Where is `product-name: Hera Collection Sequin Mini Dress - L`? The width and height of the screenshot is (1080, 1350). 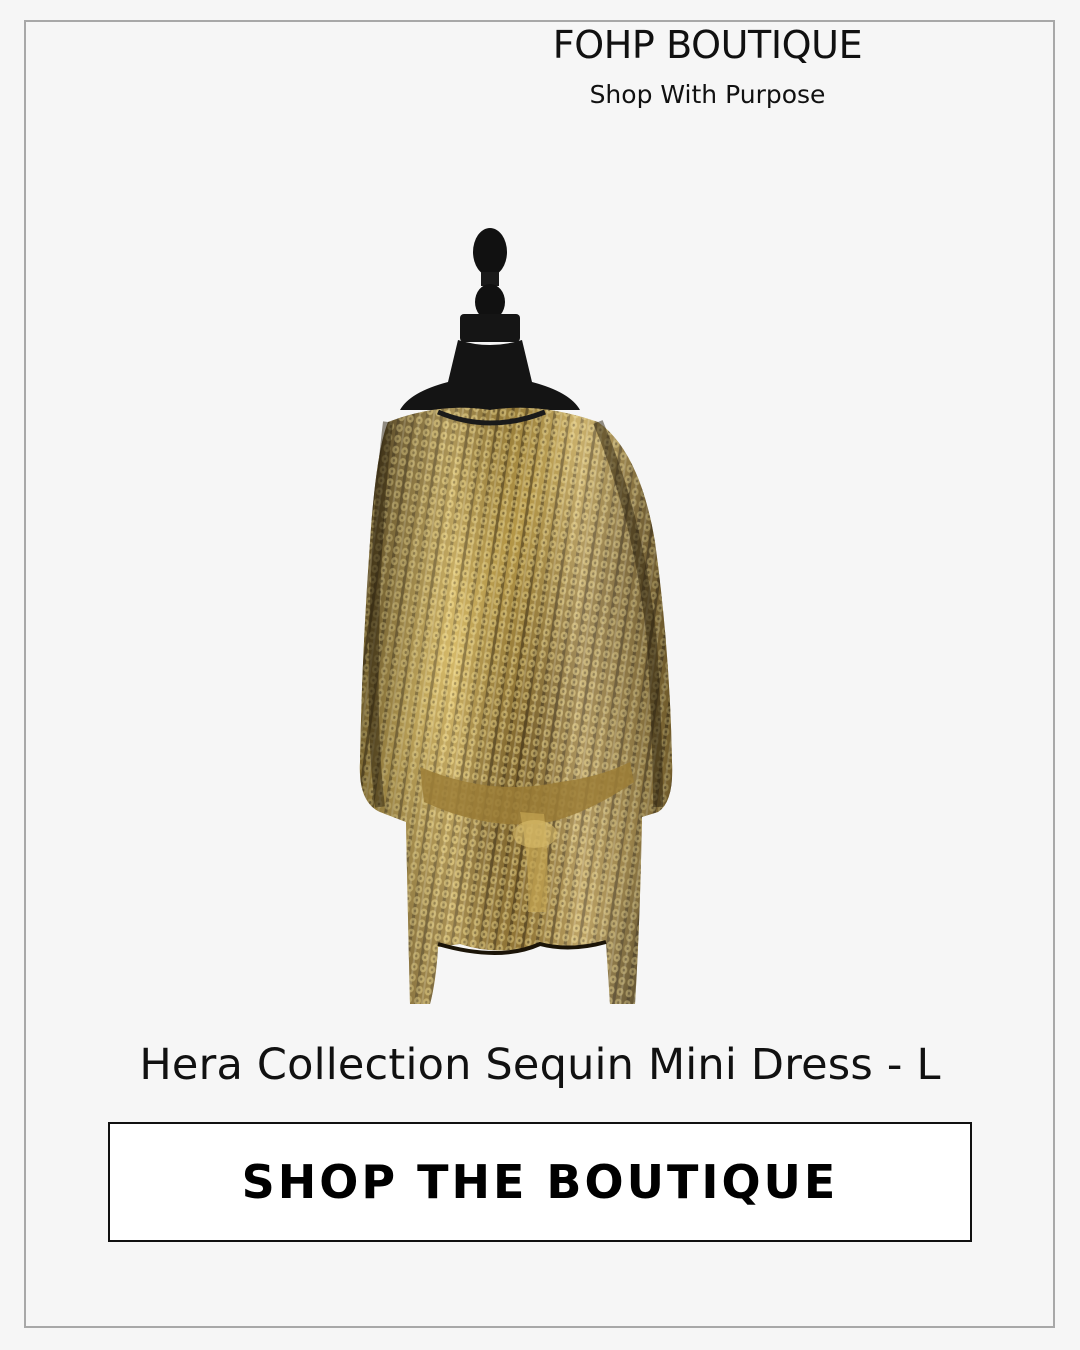 product-name: Hera Collection Sequin Mini Dress - L is located at coordinates (540, 1065).